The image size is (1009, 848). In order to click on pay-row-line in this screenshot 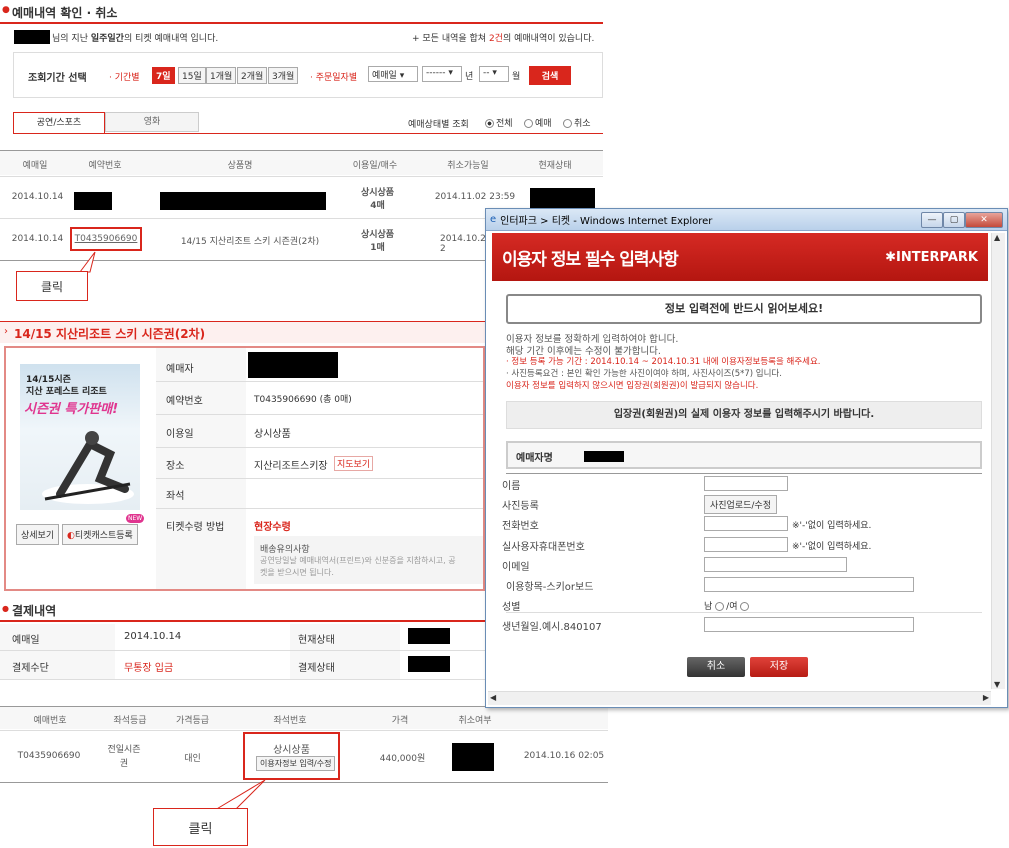, I will do `click(242, 679)`.